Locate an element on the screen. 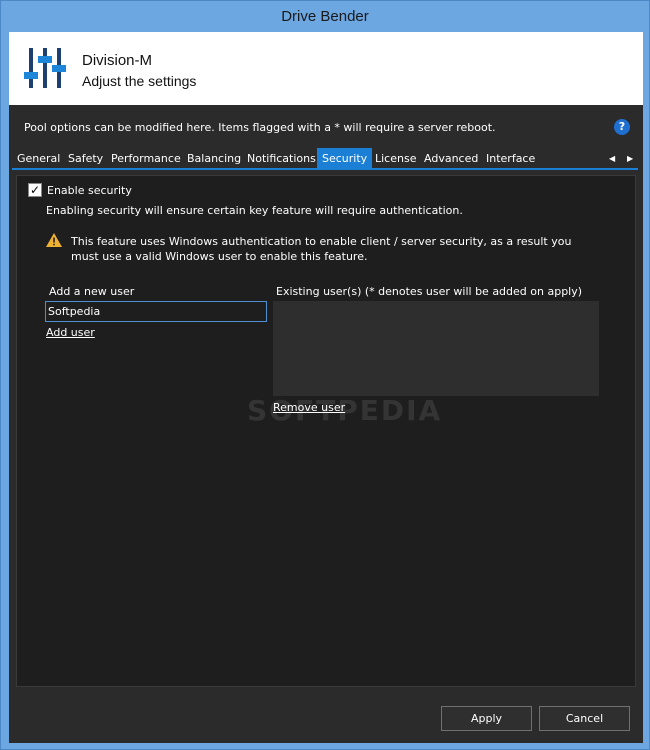 The height and width of the screenshot is (750, 650). tab-interface: Interface is located at coordinates (510, 158).